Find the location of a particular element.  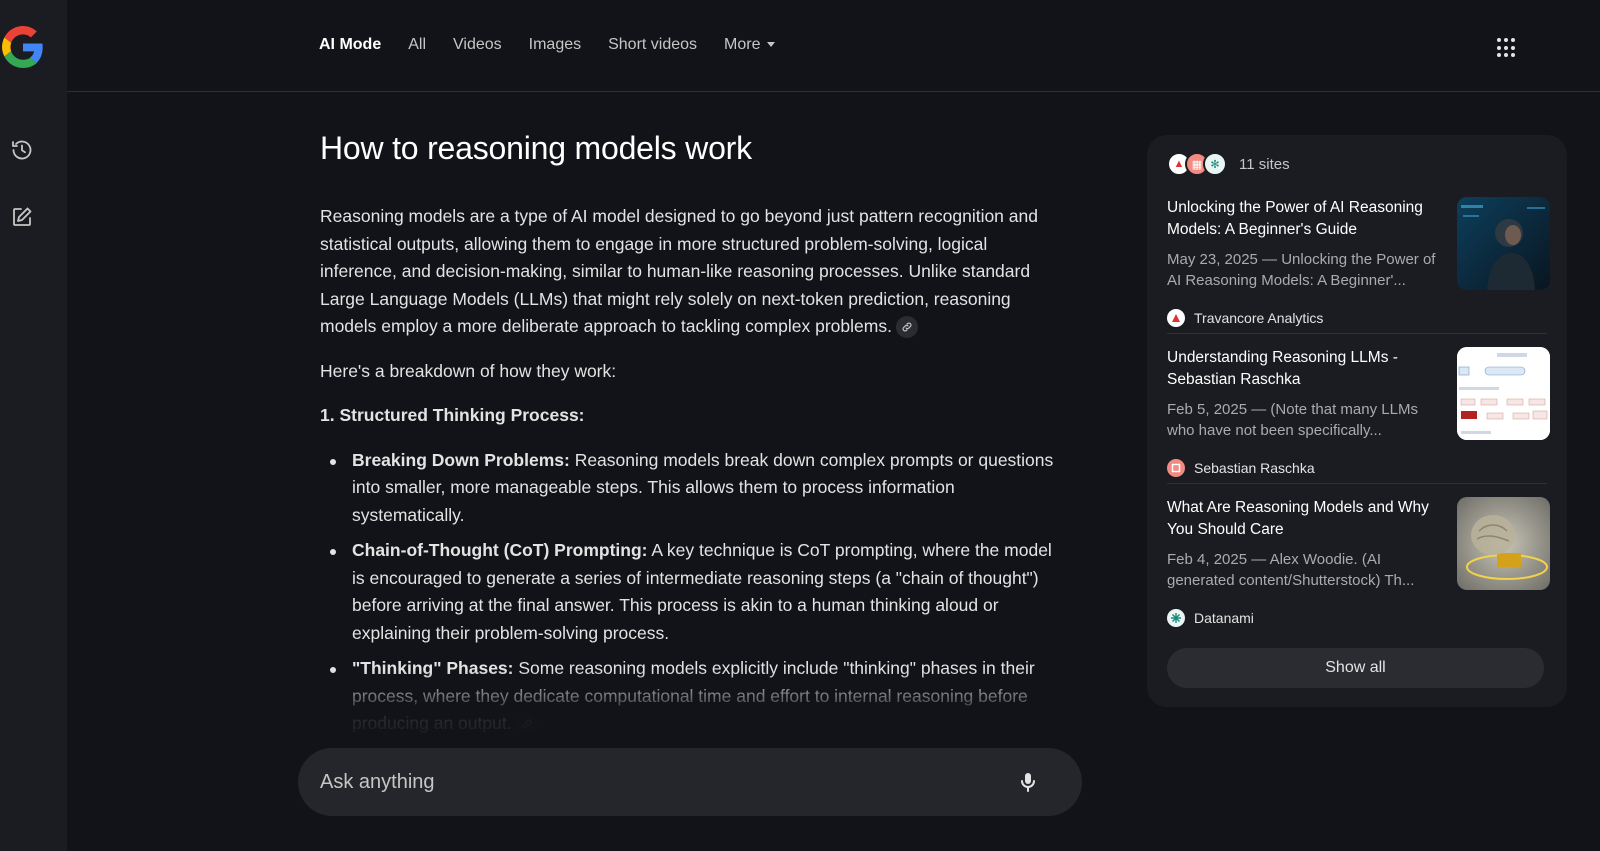

source-site: Datanami is located at coordinates (1210, 618).